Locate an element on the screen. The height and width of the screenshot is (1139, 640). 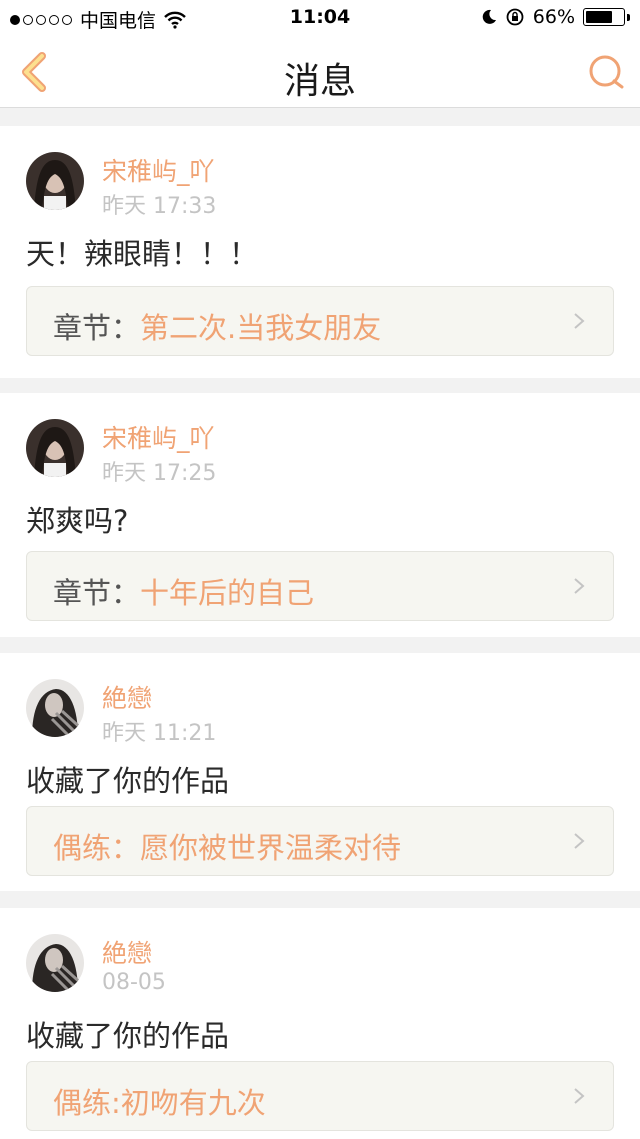
reference-text: 章节：第二次.当我女朋友 is located at coordinates (217, 326).